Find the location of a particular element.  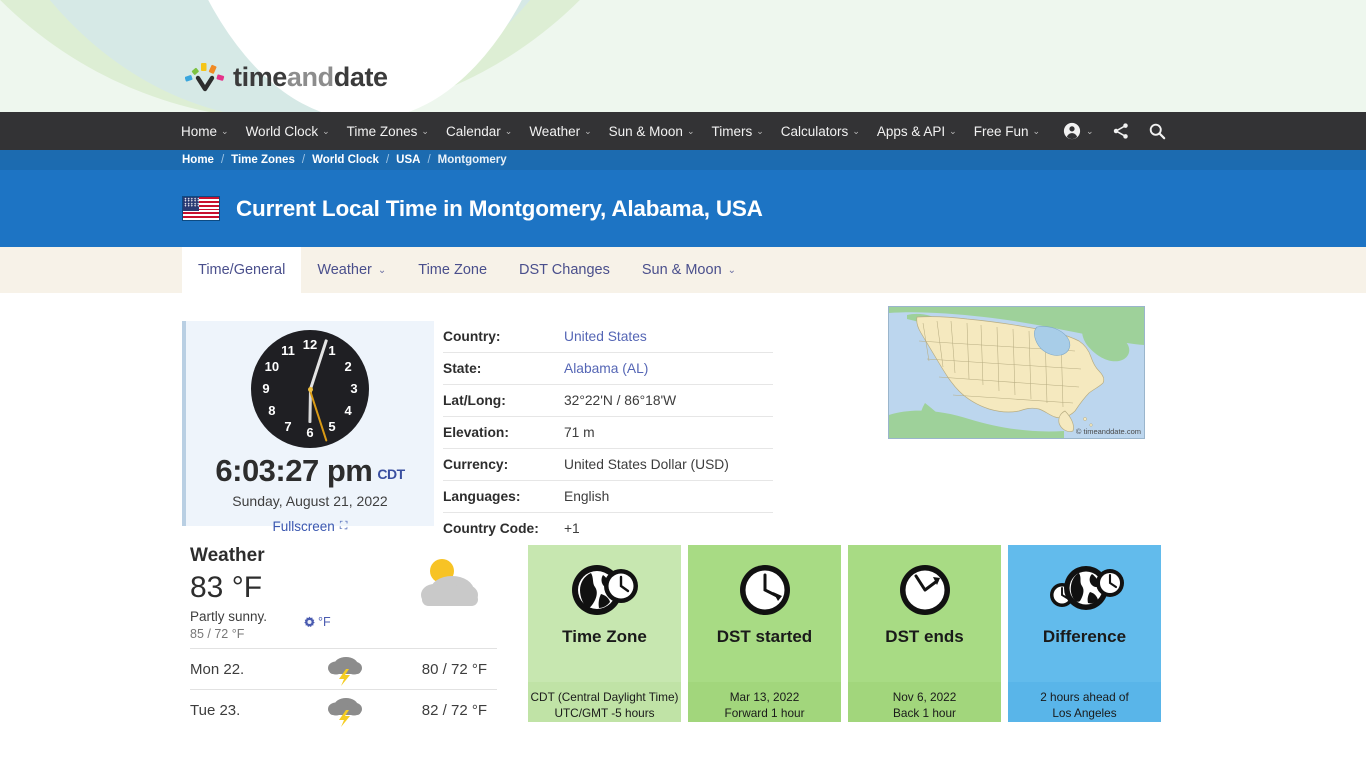

card-line1: 2 hours ahead of is located at coordinates (1084, 697).